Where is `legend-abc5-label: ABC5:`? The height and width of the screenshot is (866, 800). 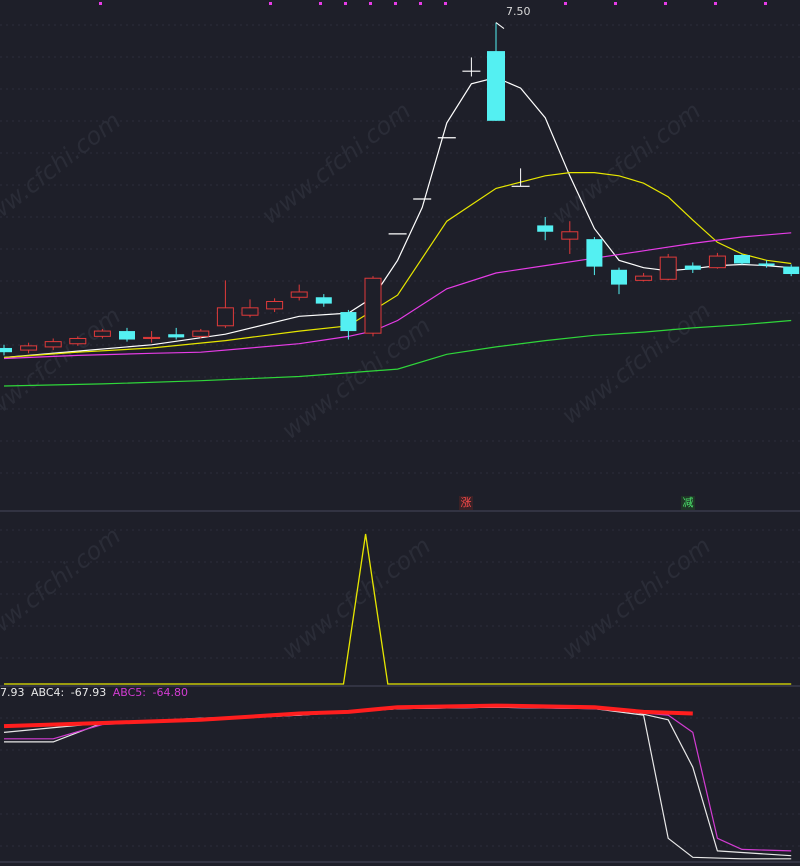 legend-abc5-label: ABC5: is located at coordinates (129, 692).